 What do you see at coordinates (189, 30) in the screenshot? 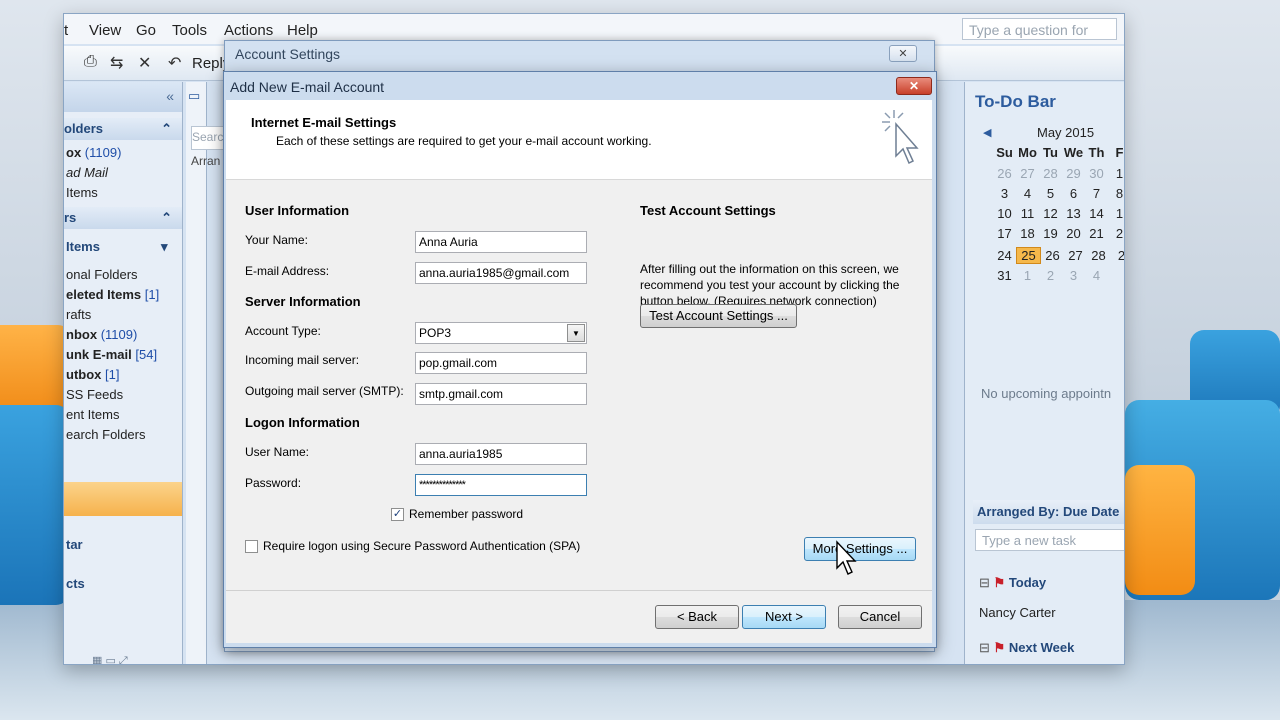
I see `menu-tools: Tools` at bounding box center [189, 30].